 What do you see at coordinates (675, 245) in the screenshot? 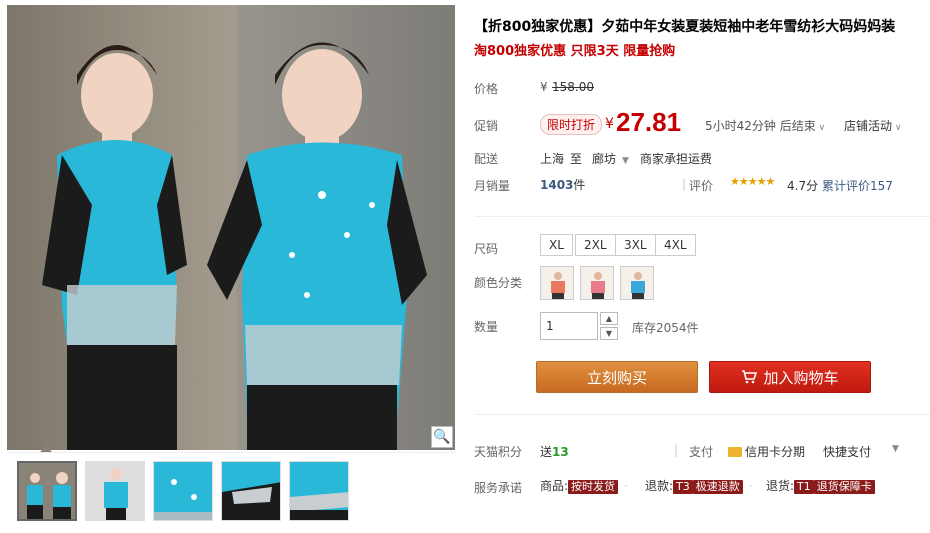
I see `size-option-4xl: 4XL` at bounding box center [675, 245].